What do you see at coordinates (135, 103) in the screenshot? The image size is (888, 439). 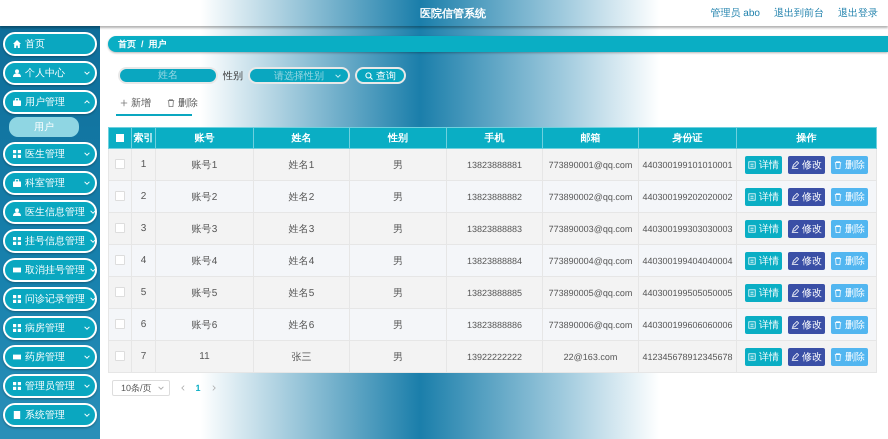 I see `toolbar-button: 新增` at bounding box center [135, 103].